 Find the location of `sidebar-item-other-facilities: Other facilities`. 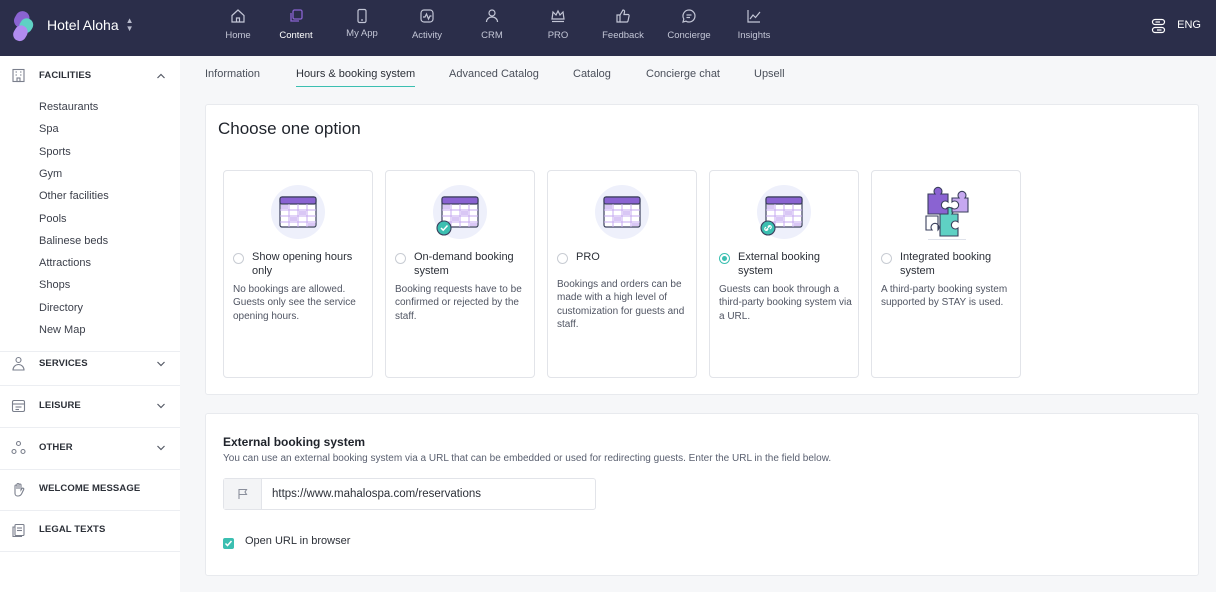

sidebar-item-other-facilities: Other facilities is located at coordinates (74, 196).